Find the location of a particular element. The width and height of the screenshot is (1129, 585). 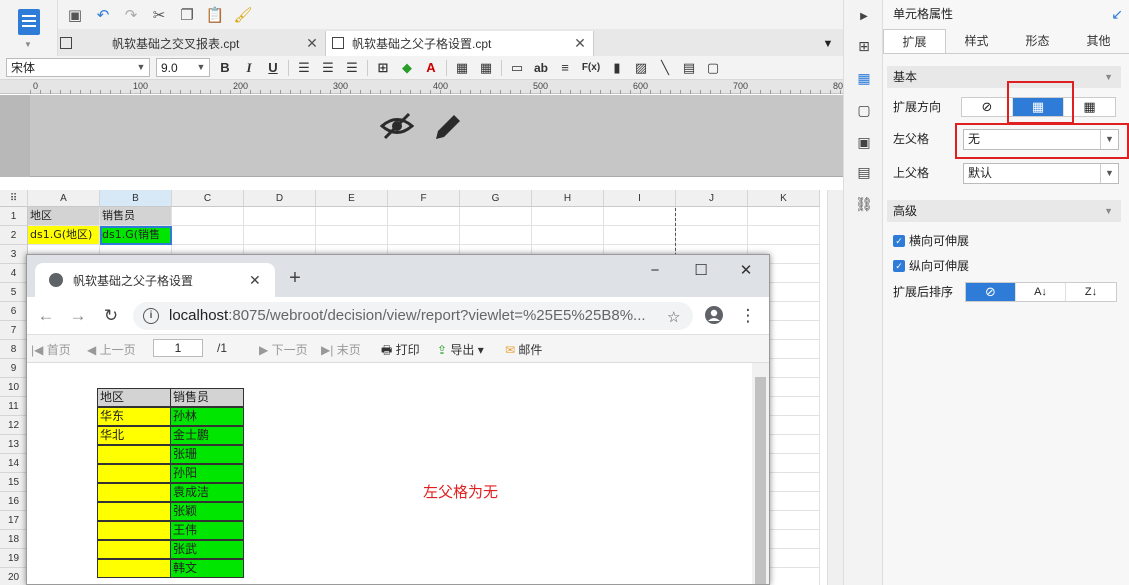

email-button: ✉ 邮件 is located at coordinates (523, 349).